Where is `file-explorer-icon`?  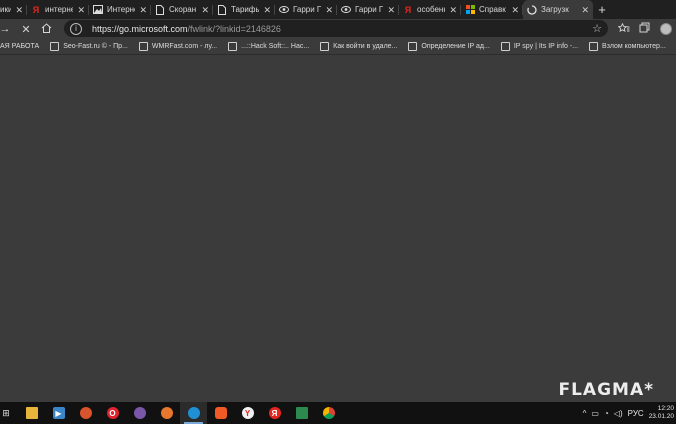 file-explorer-icon is located at coordinates (31, 413).